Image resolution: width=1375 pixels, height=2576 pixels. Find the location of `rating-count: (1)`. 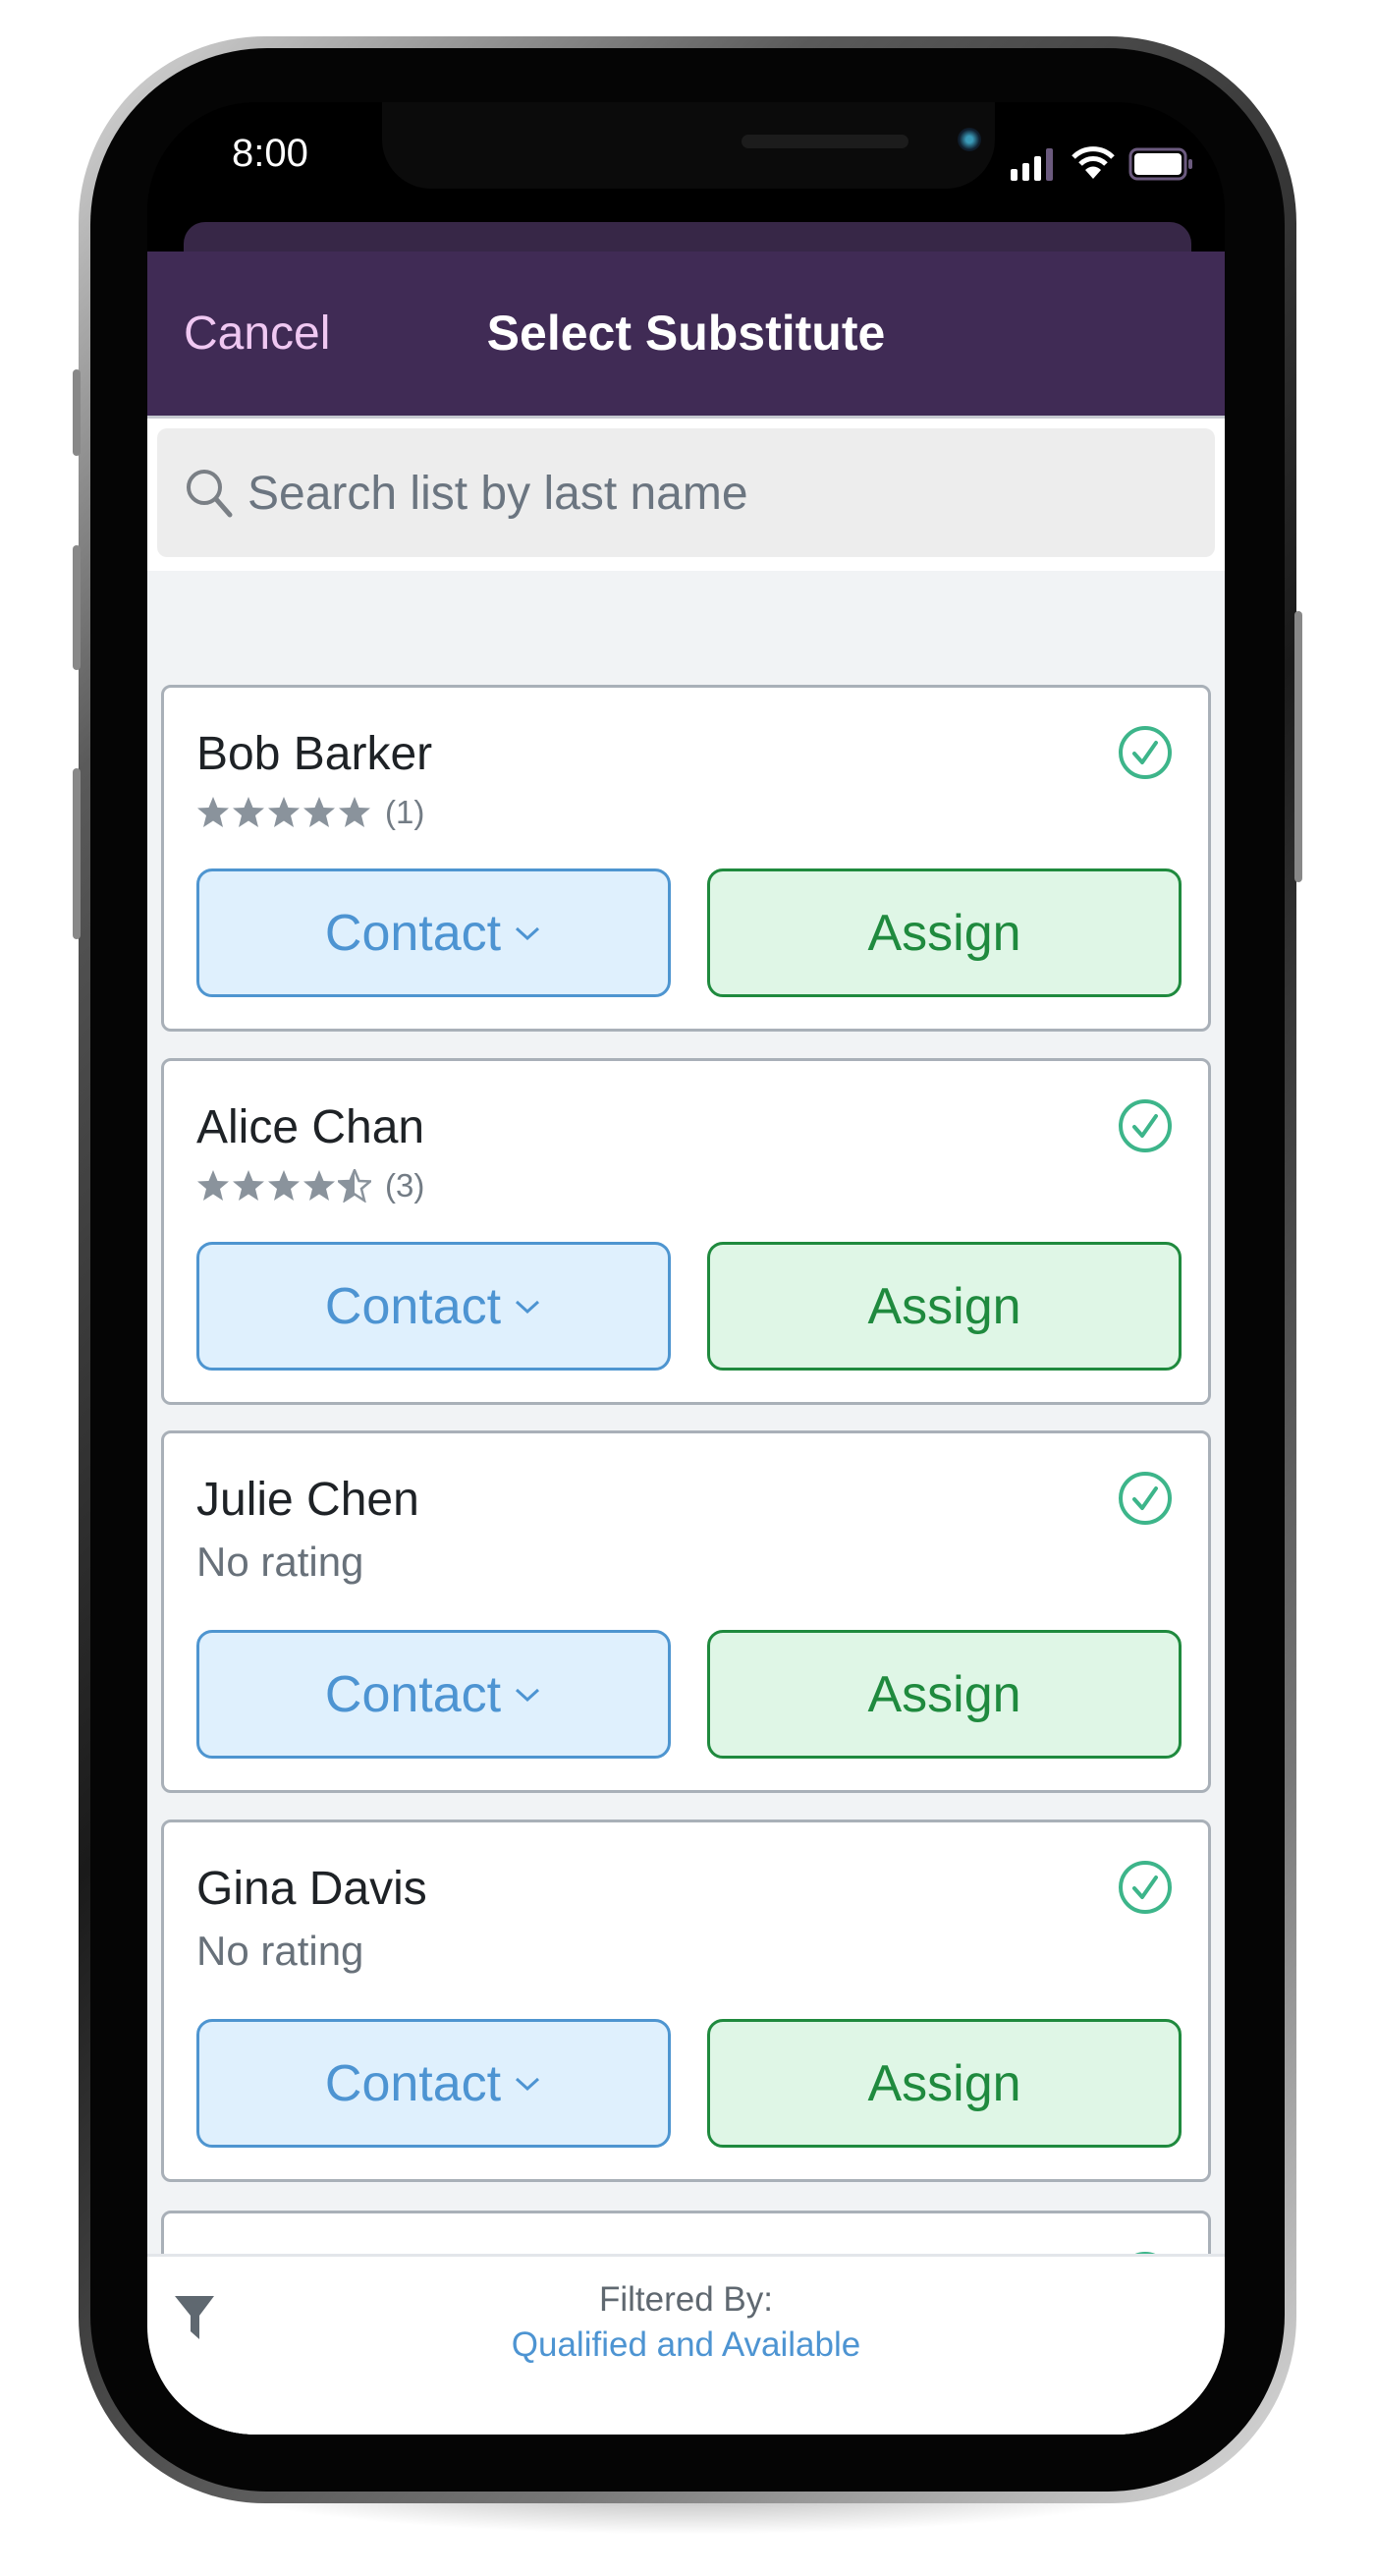

rating-count: (1) is located at coordinates (405, 812).